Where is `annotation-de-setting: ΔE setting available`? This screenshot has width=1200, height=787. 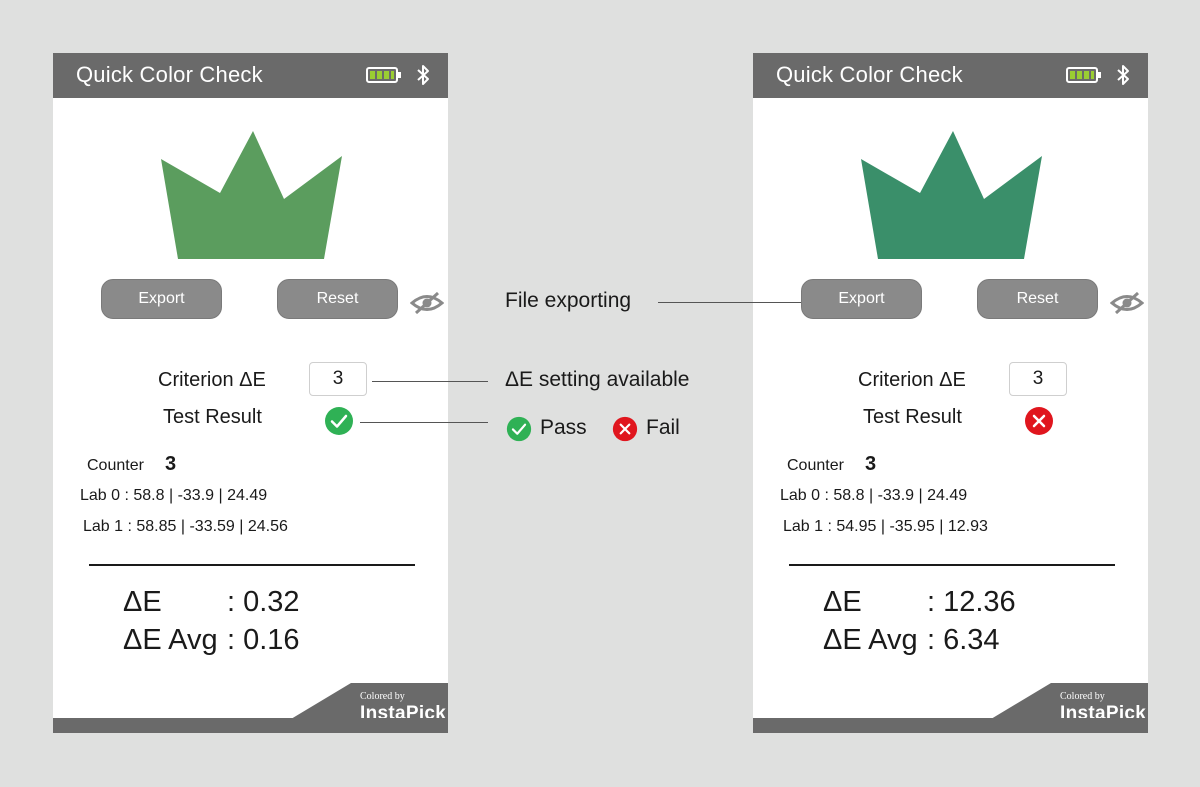 annotation-de-setting: ΔE setting available is located at coordinates (597, 379).